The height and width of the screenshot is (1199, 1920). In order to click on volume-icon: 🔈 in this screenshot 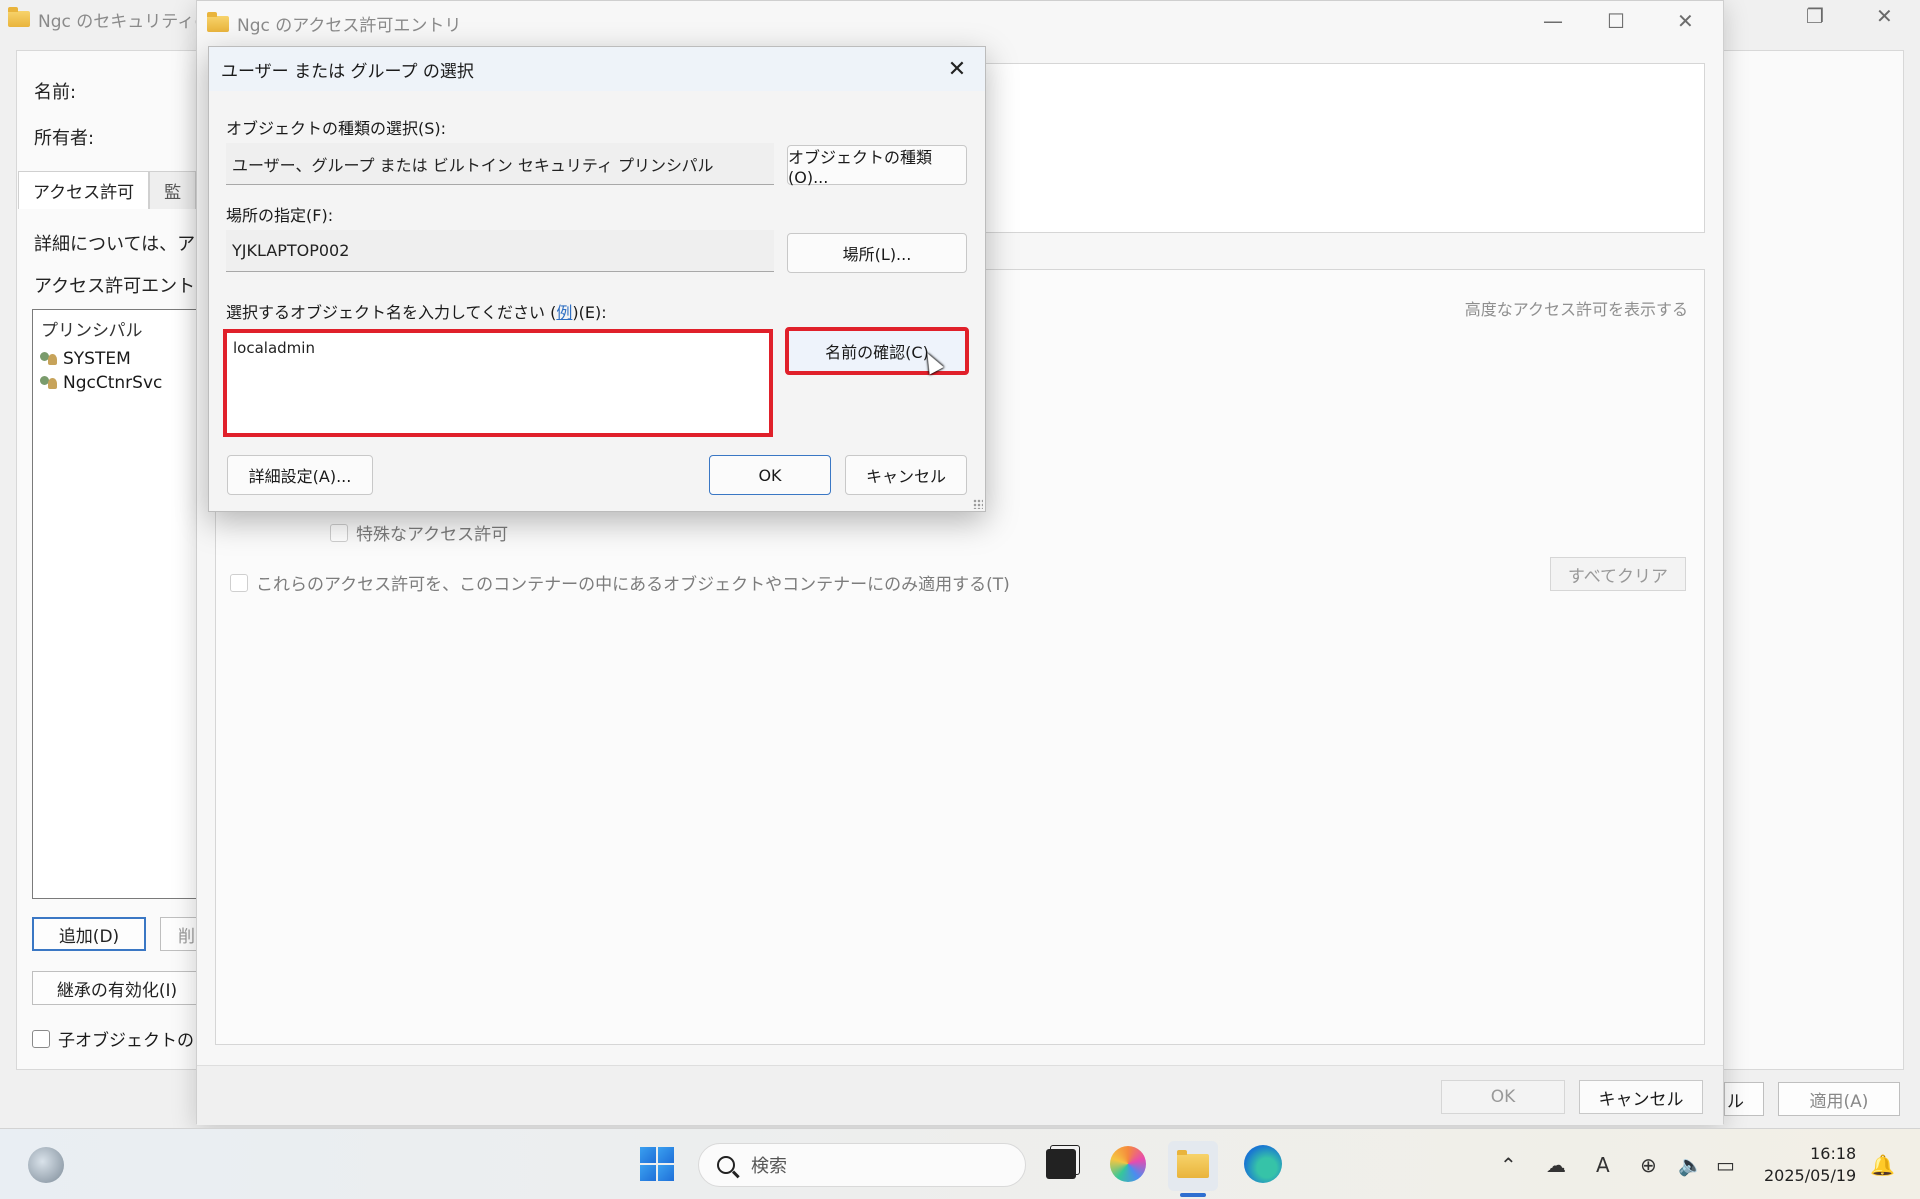, I will do `click(1690, 1164)`.